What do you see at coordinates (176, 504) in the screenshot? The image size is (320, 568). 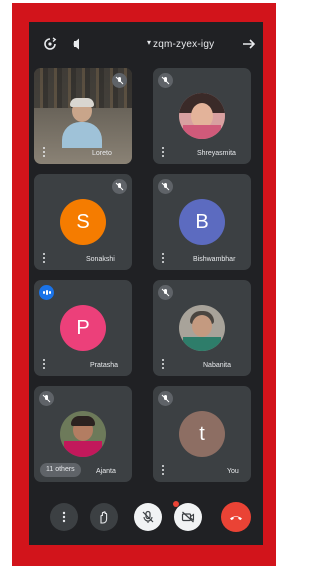 I see `notification-dot` at bounding box center [176, 504].